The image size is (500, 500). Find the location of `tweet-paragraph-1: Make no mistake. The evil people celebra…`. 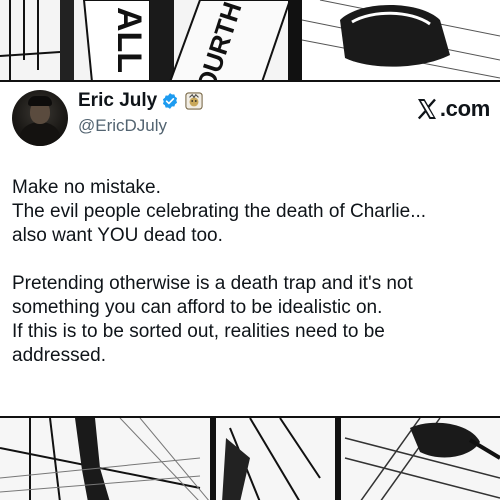

tweet-paragraph-1: Make no mistake. The evil people celebra… is located at coordinates (252, 212).